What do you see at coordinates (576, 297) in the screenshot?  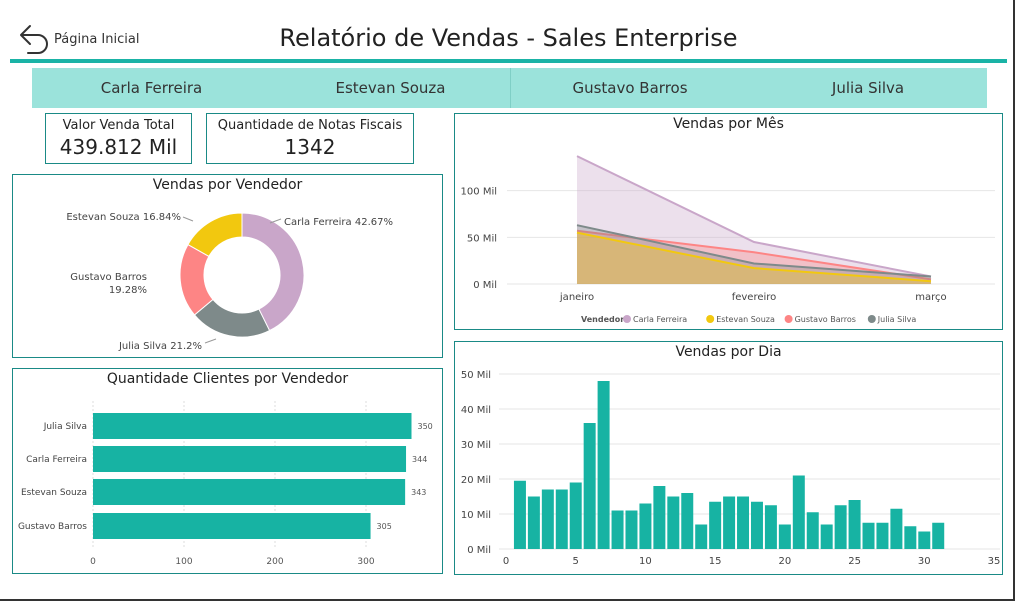 I see `x-tick-label: janeiro` at bounding box center [576, 297].